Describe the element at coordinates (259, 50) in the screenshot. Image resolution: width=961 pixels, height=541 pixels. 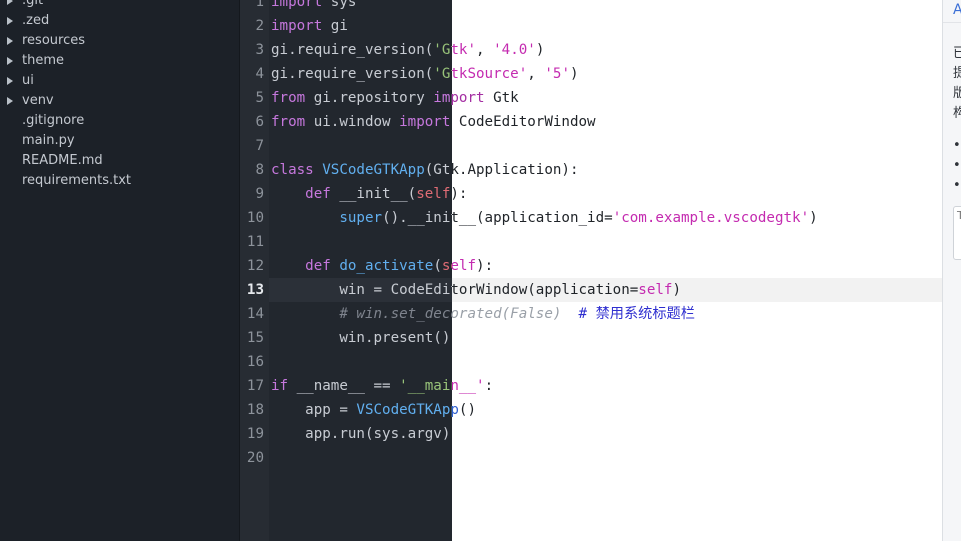
I see `line-number: 3` at that location.